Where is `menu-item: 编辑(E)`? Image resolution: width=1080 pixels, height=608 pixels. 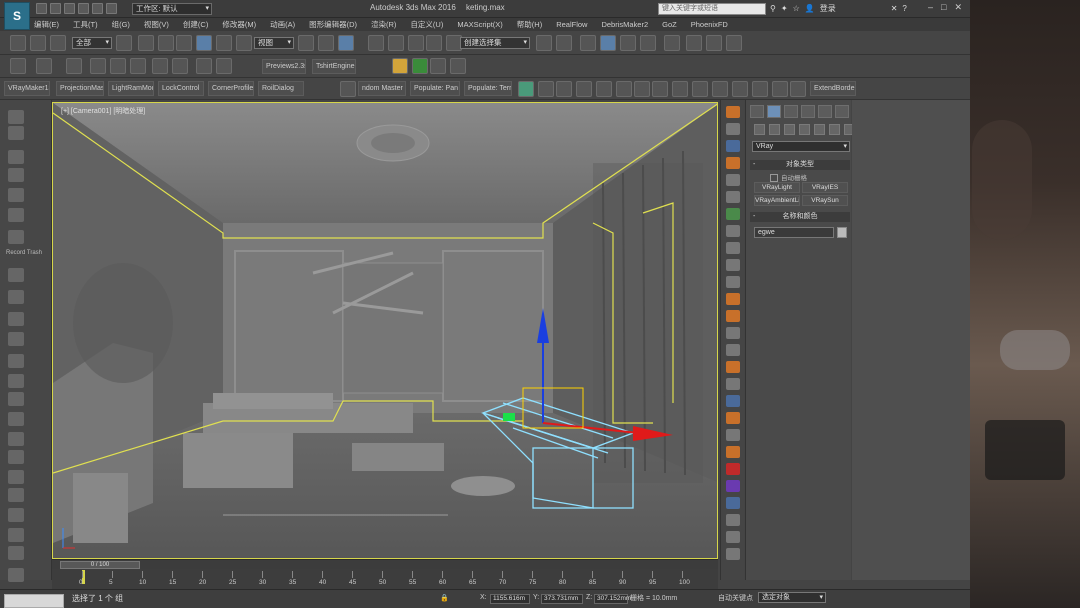 menu-item: 编辑(E) is located at coordinates (46, 24).